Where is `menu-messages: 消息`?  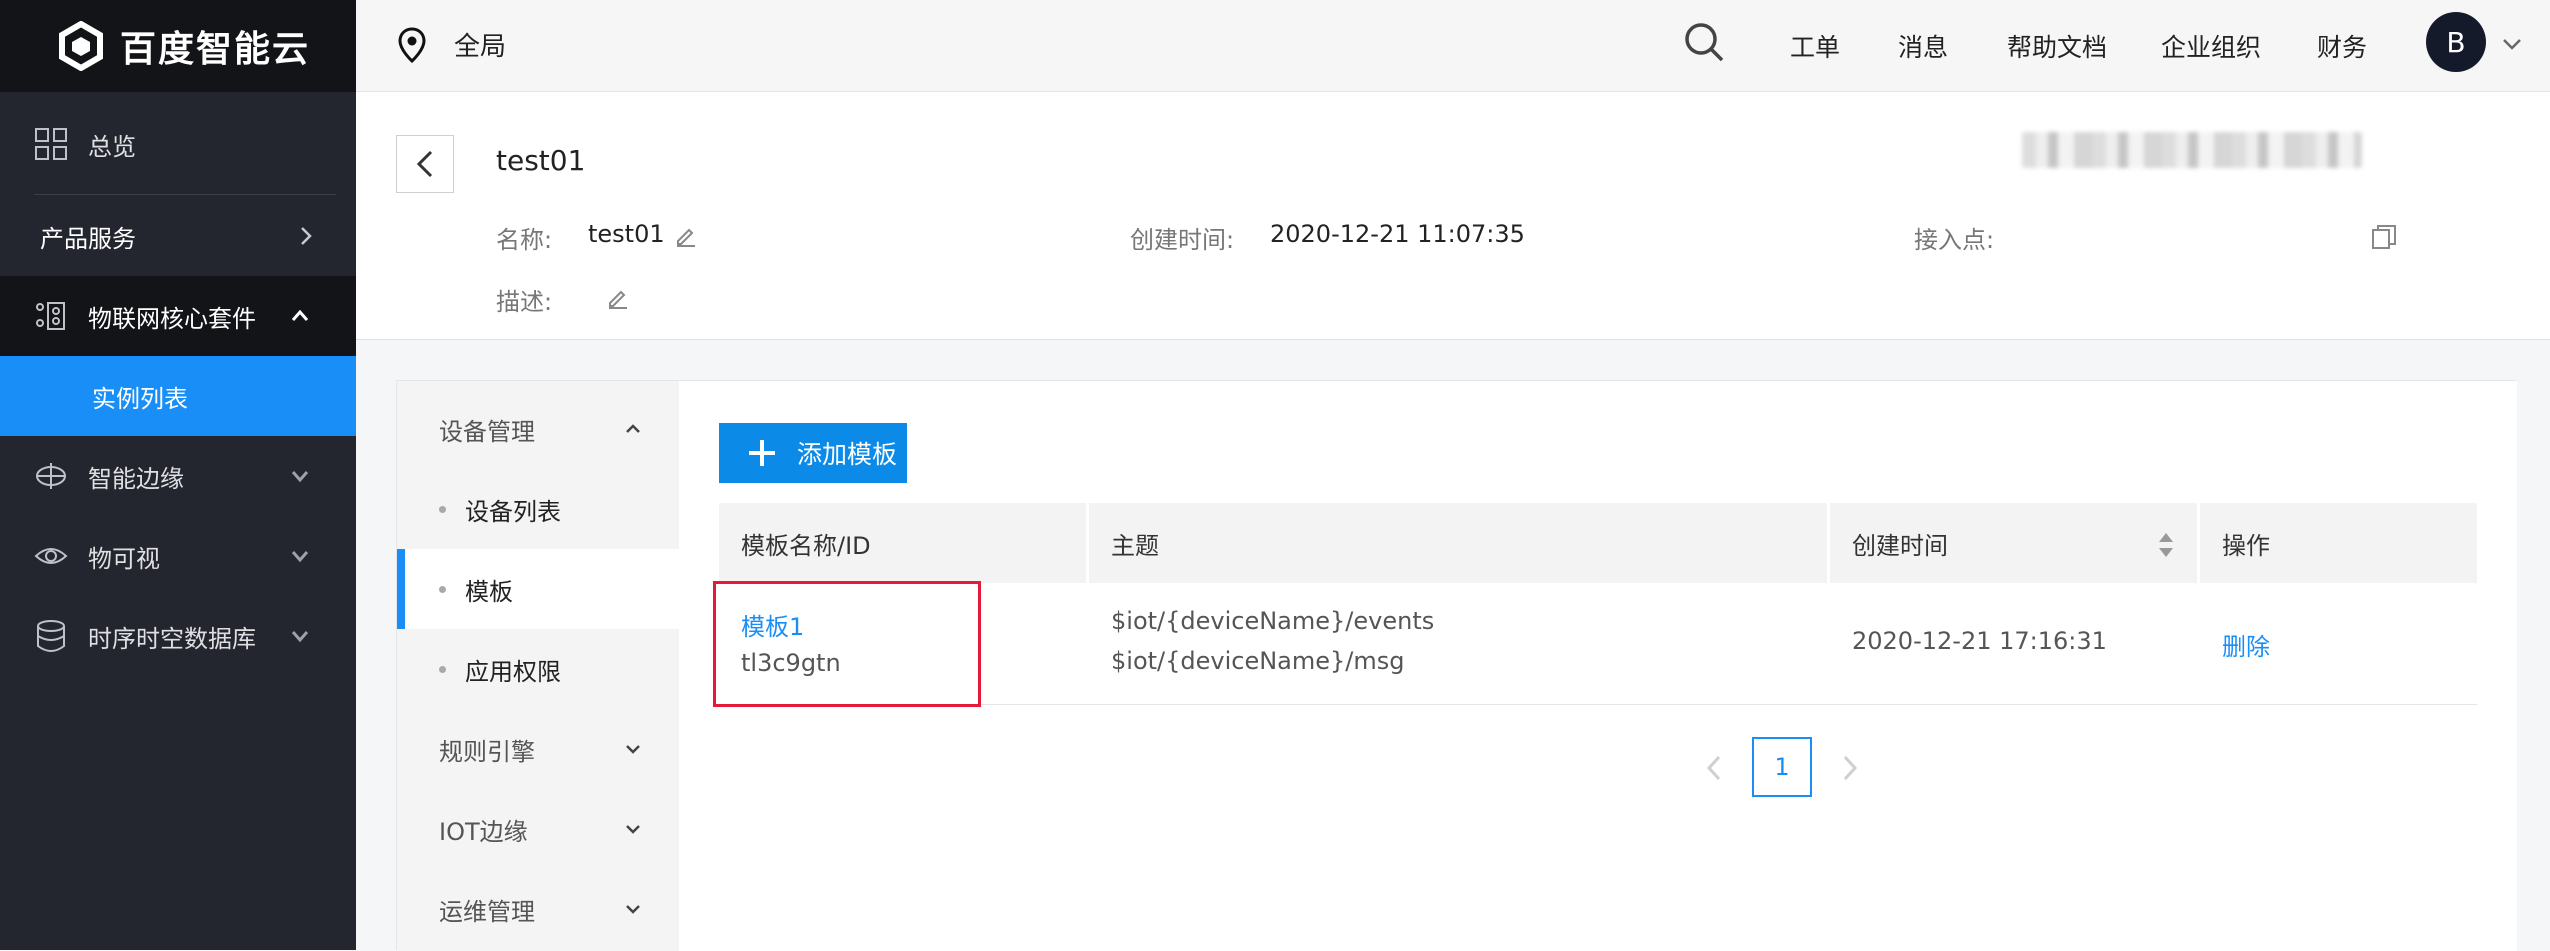 menu-messages: 消息 is located at coordinates (1923, 46).